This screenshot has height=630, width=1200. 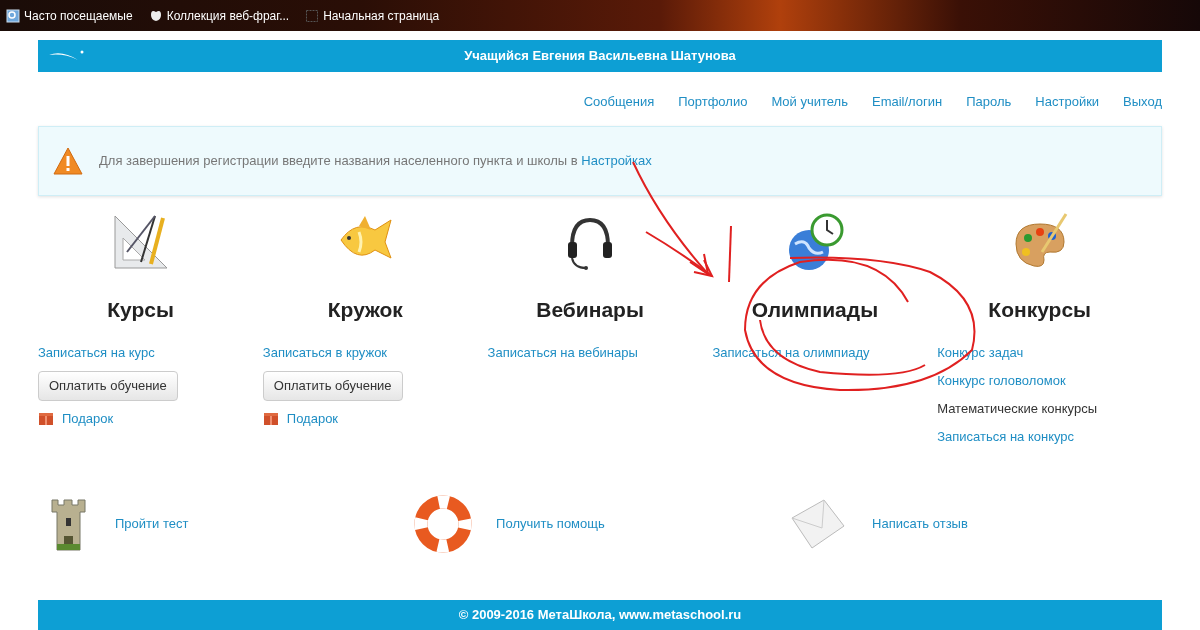 What do you see at coordinates (920, 524) in the screenshot?
I see `action-link: Написать отзыв` at bounding box center [920, 524].